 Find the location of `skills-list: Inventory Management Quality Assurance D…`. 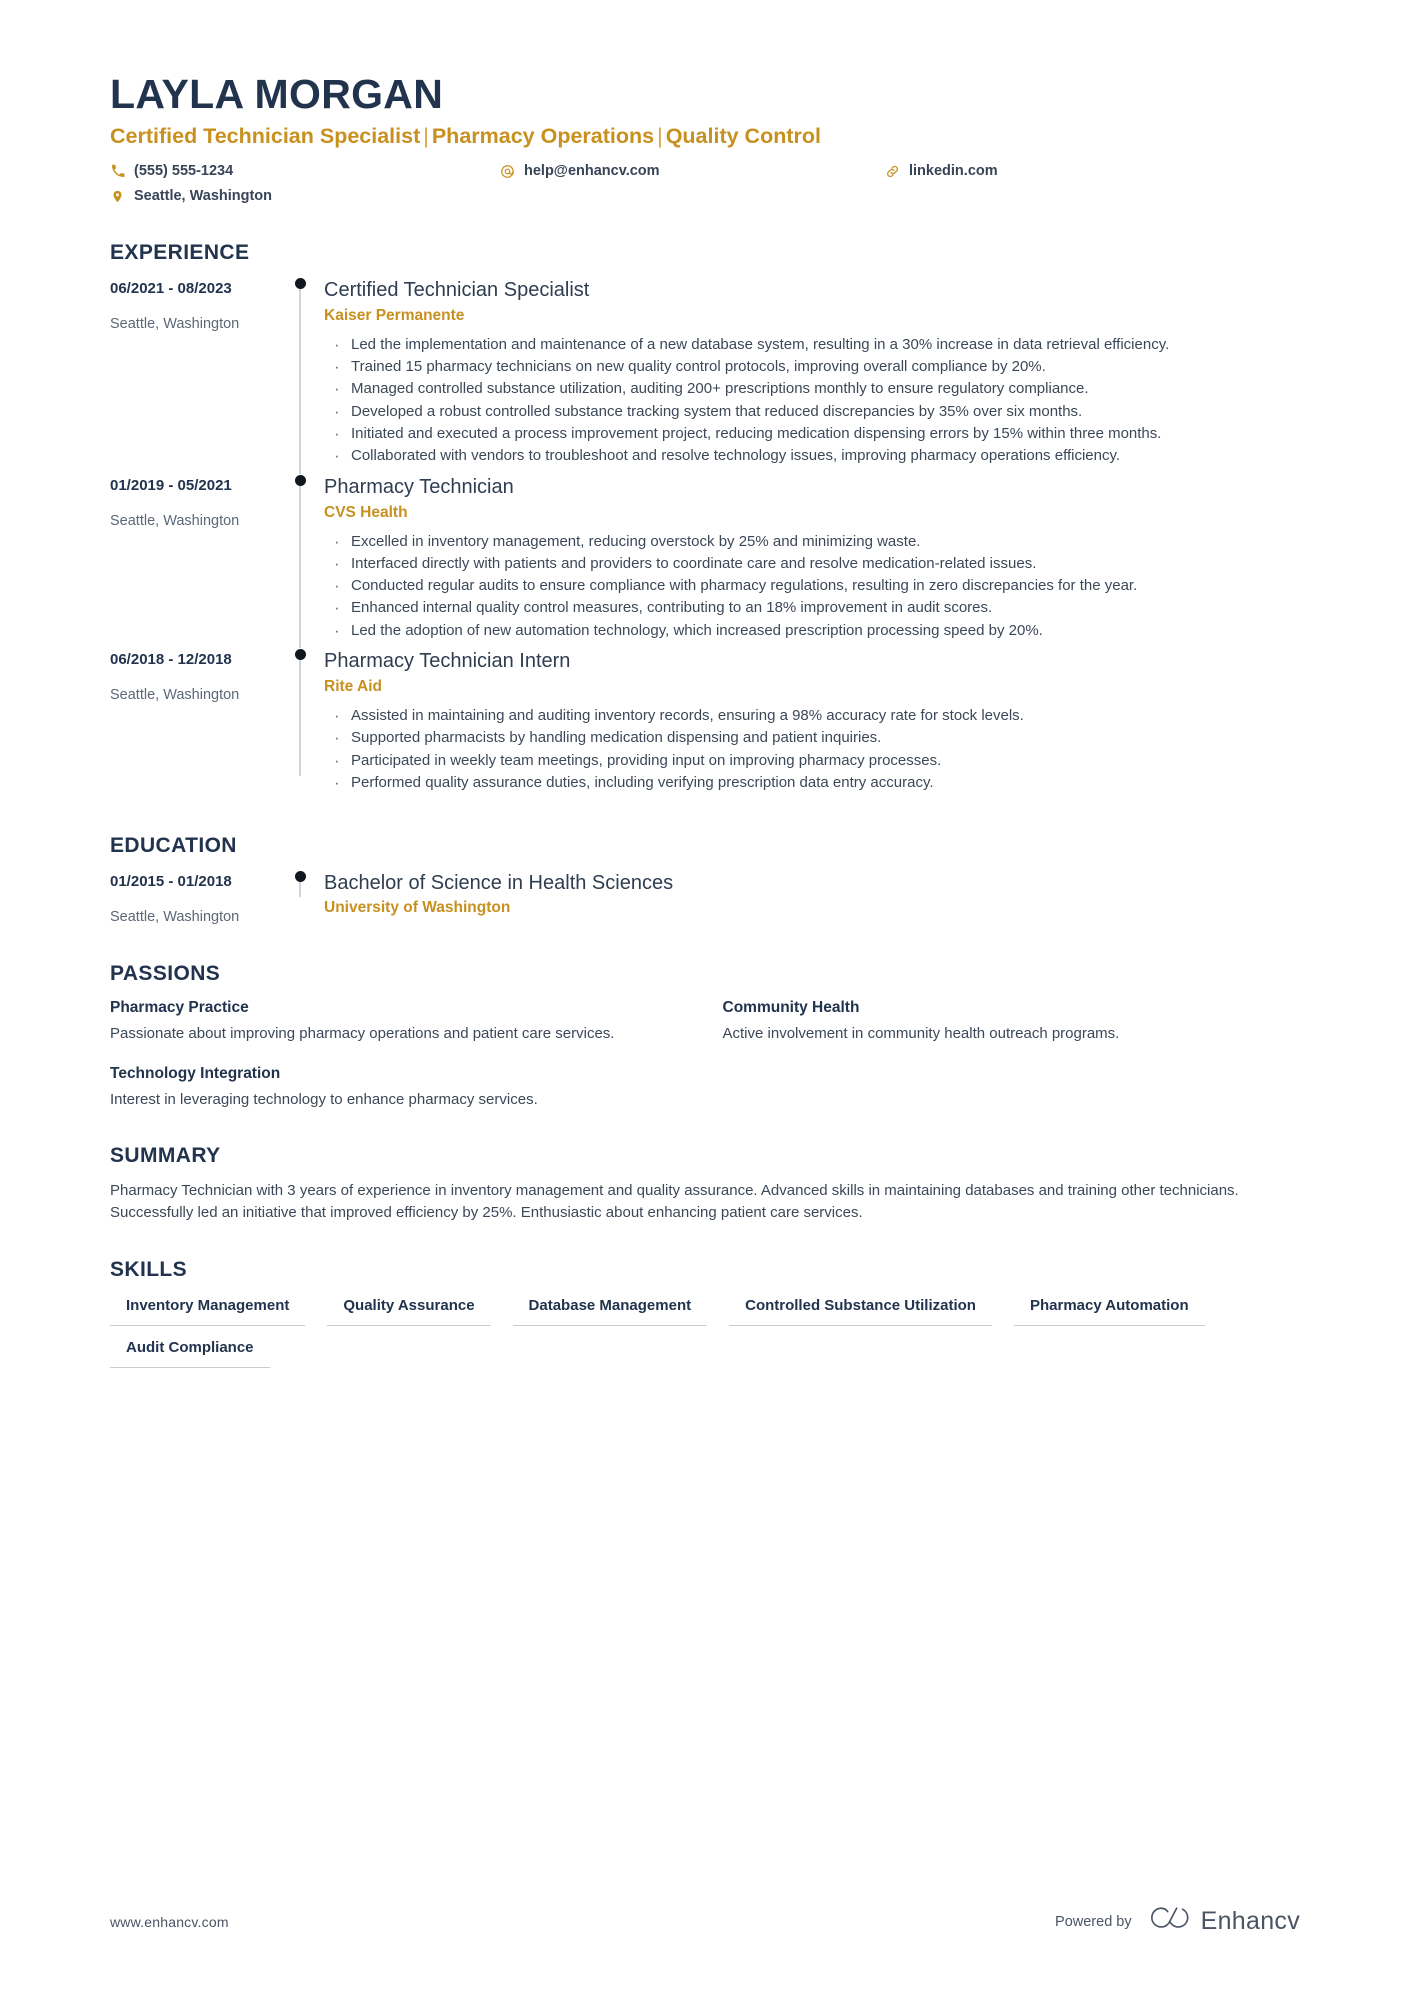

skills-list: Inventory Management Quality Assurance D… is located at coordinates (700, 1331).